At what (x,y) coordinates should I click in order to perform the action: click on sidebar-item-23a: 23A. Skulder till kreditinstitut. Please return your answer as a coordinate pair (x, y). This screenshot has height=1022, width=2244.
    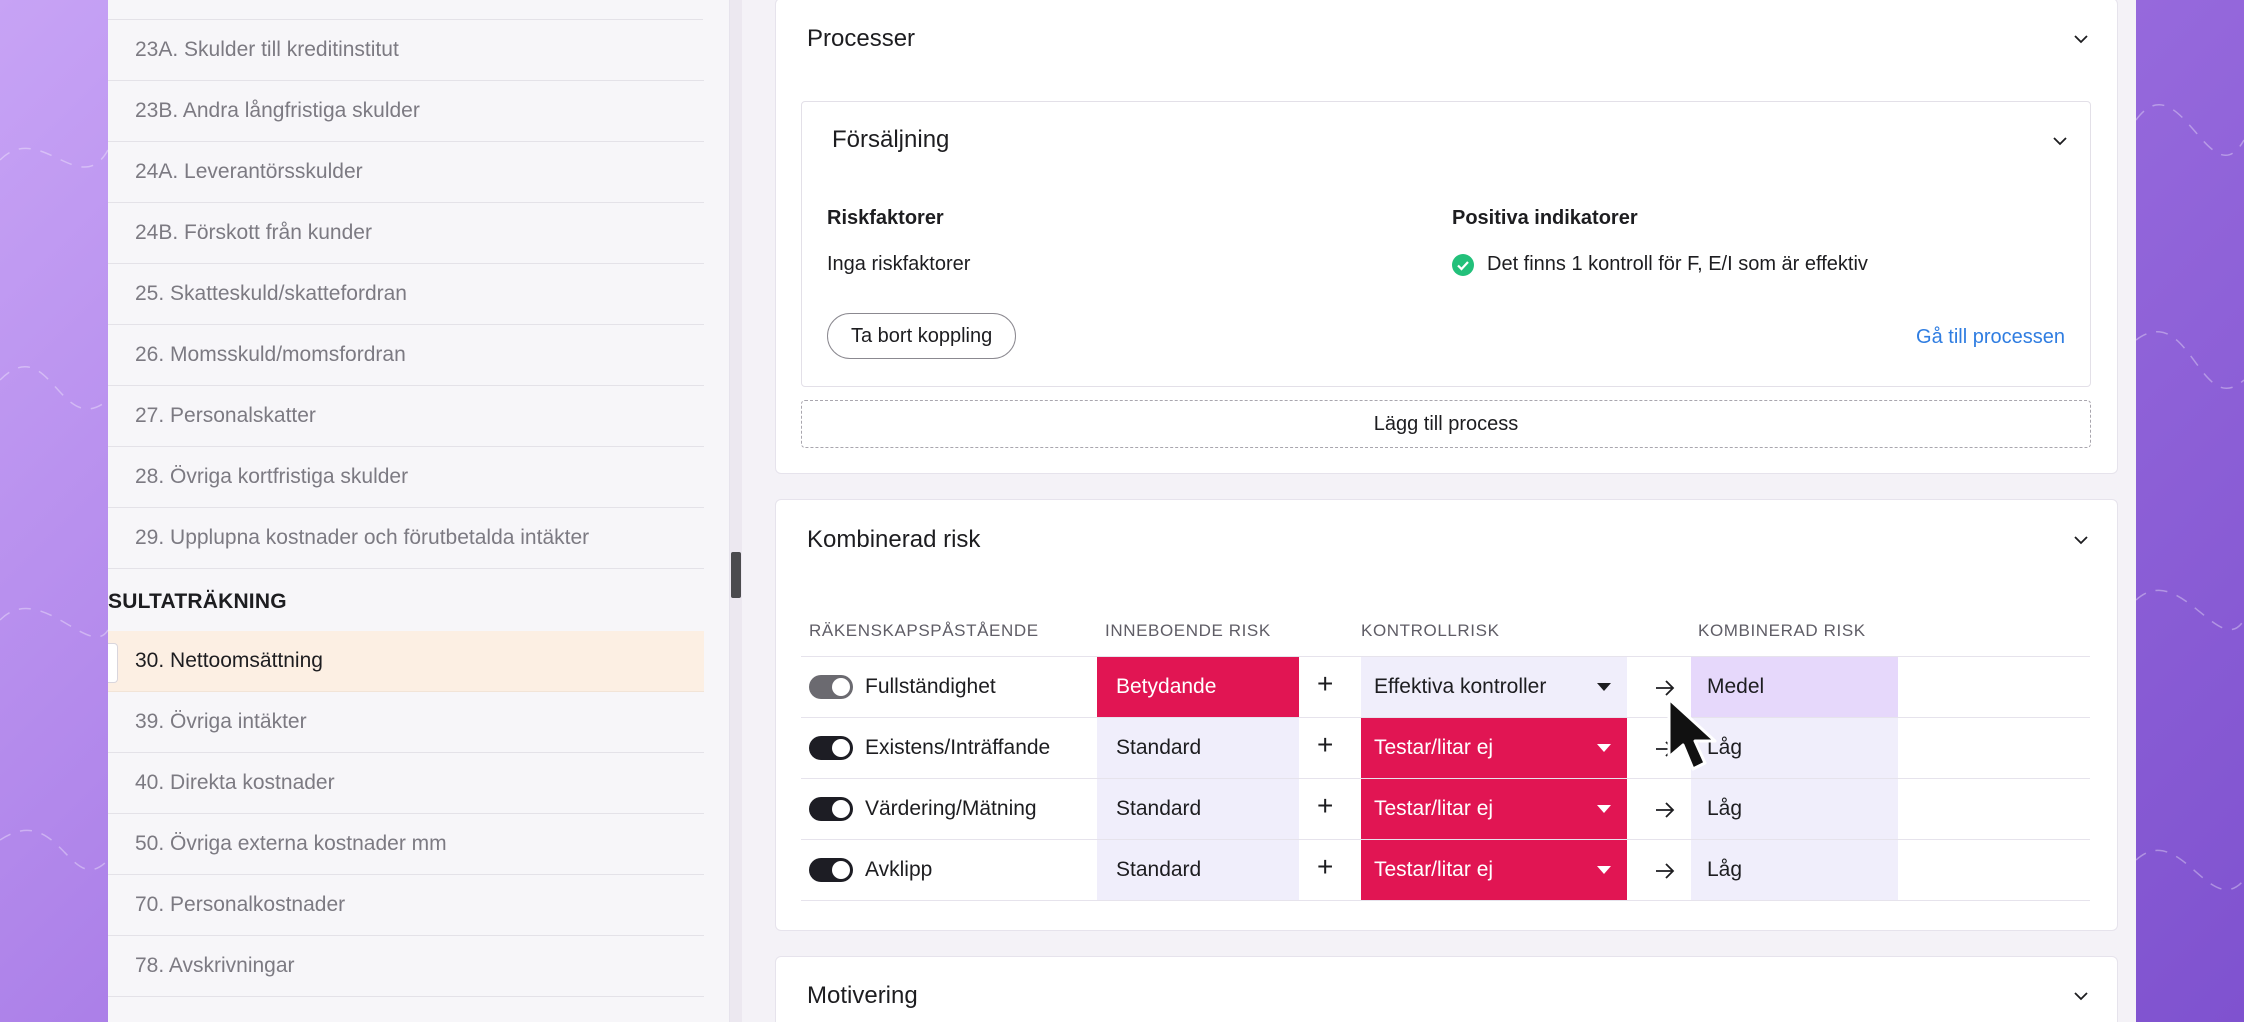
    Looking at the image, I should click on (406, 50).